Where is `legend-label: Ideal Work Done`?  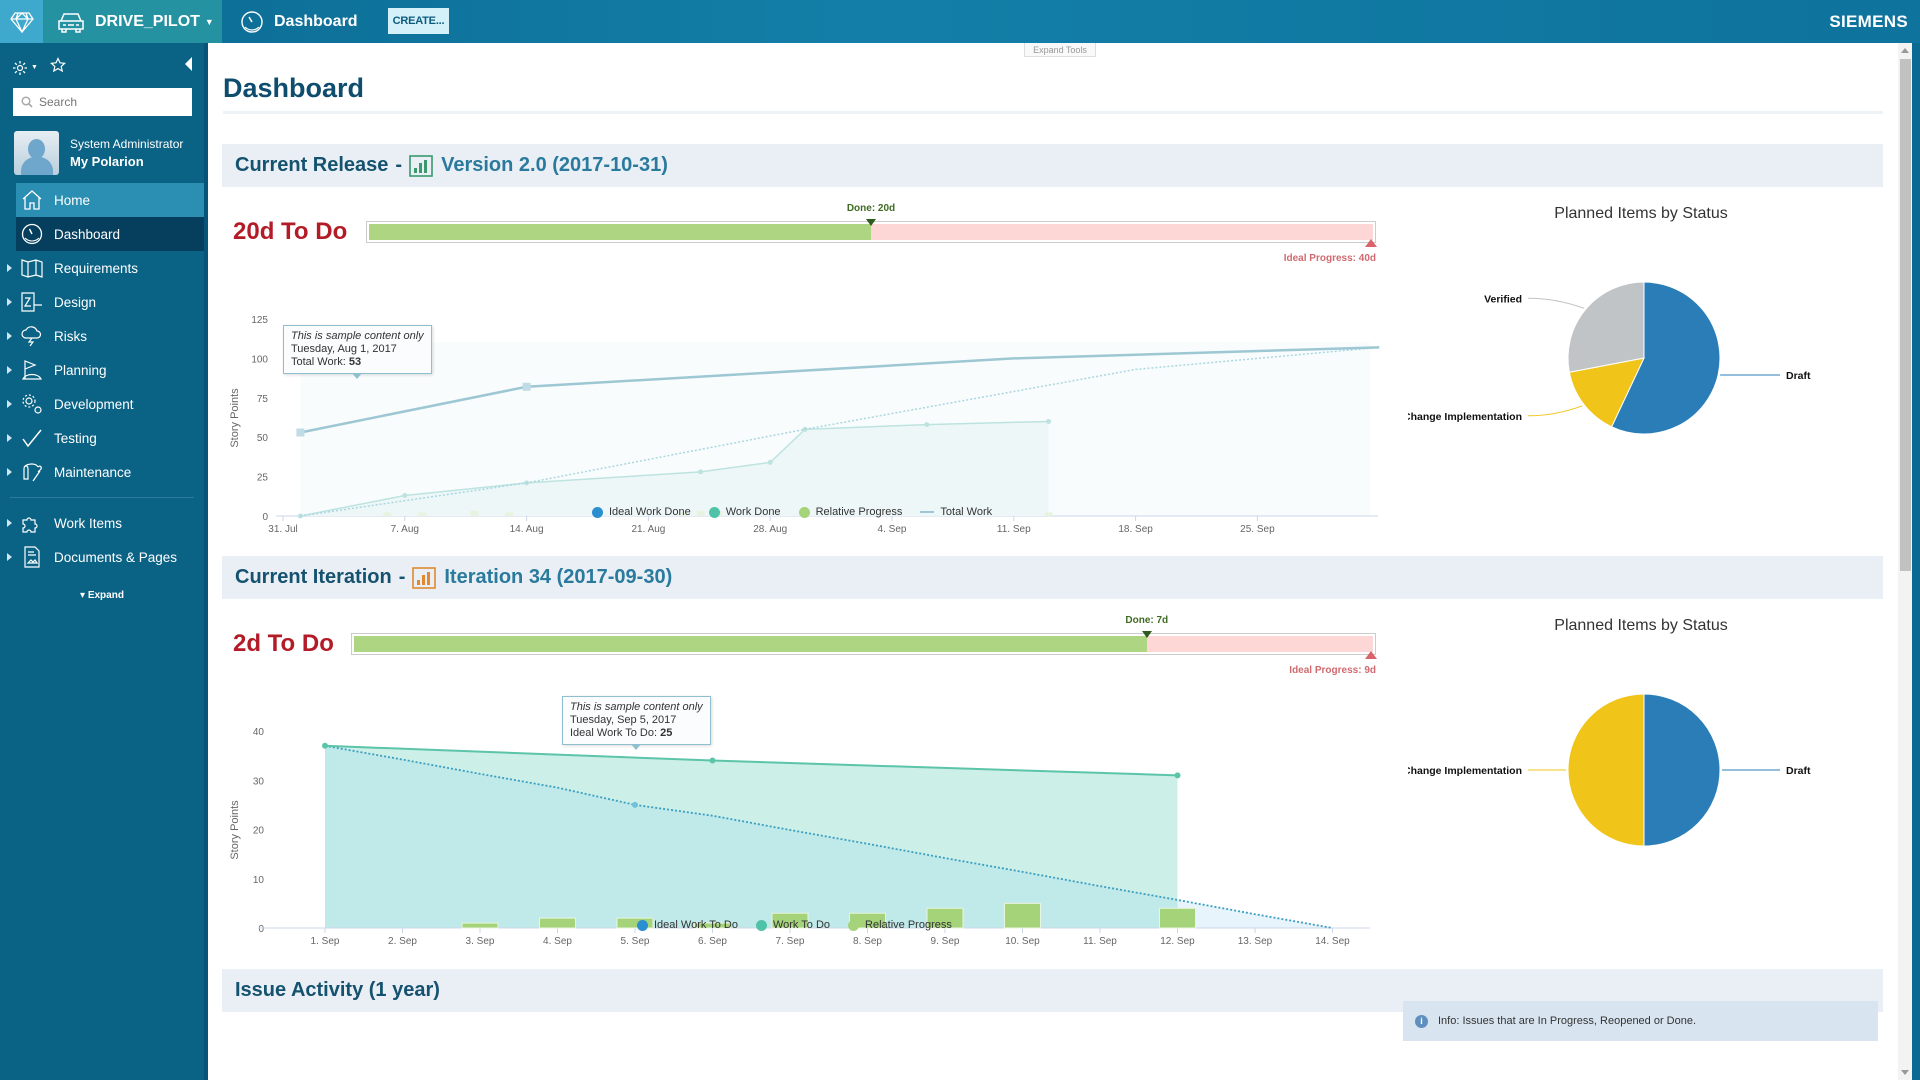
legend-label: Ideal Work Done is located at coordinates (650, 512).